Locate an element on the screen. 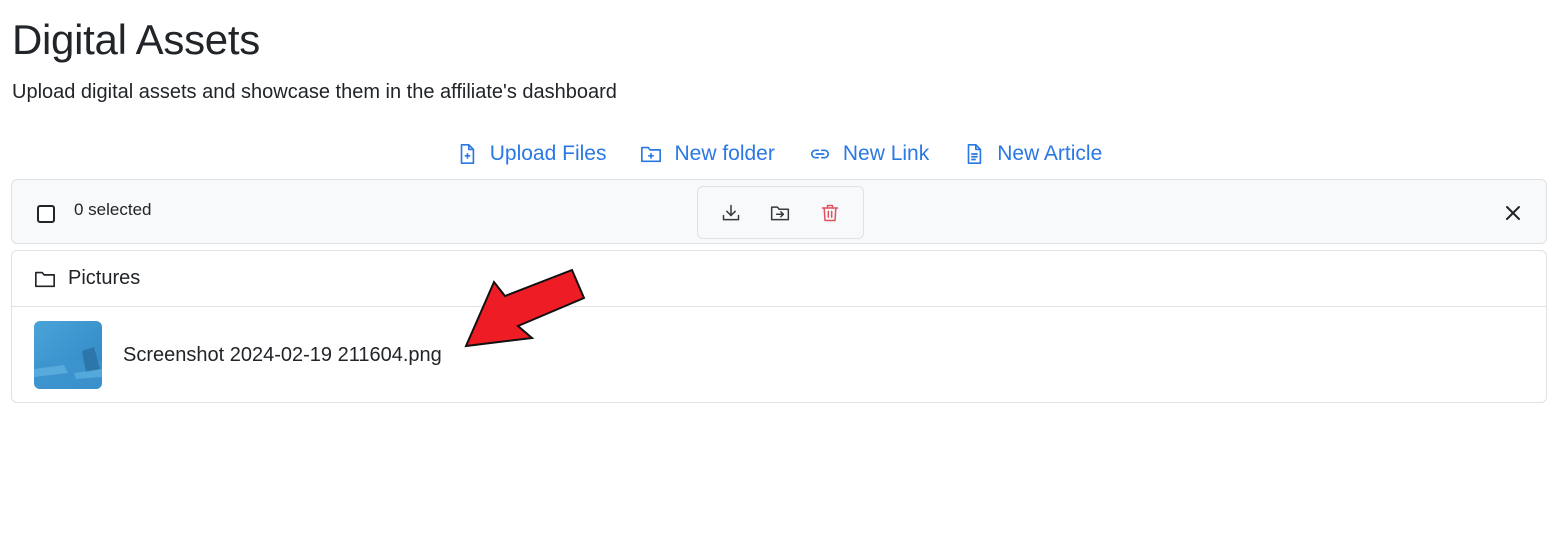 This screenshot has height=553, width=1558. download-button is located at coordinates (731, 213).